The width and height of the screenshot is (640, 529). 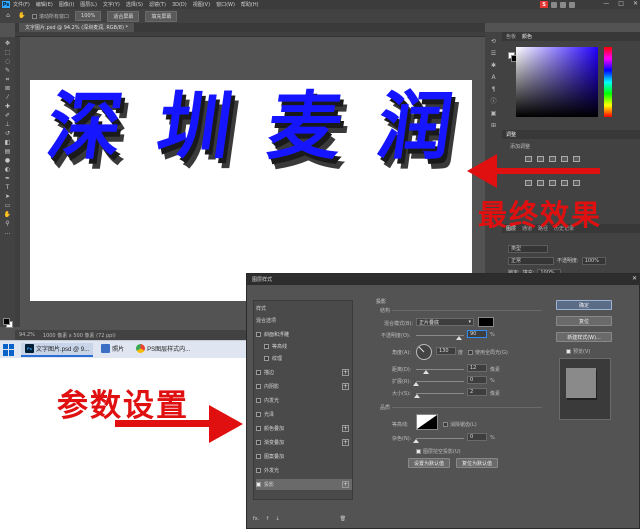 I want to click on foreground-color-swatch, so click(x=6, y=321).